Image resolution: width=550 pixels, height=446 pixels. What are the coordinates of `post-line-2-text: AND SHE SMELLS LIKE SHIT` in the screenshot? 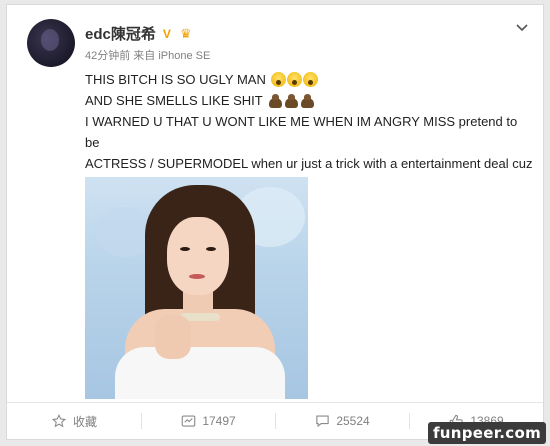 It's located at (174, 100).